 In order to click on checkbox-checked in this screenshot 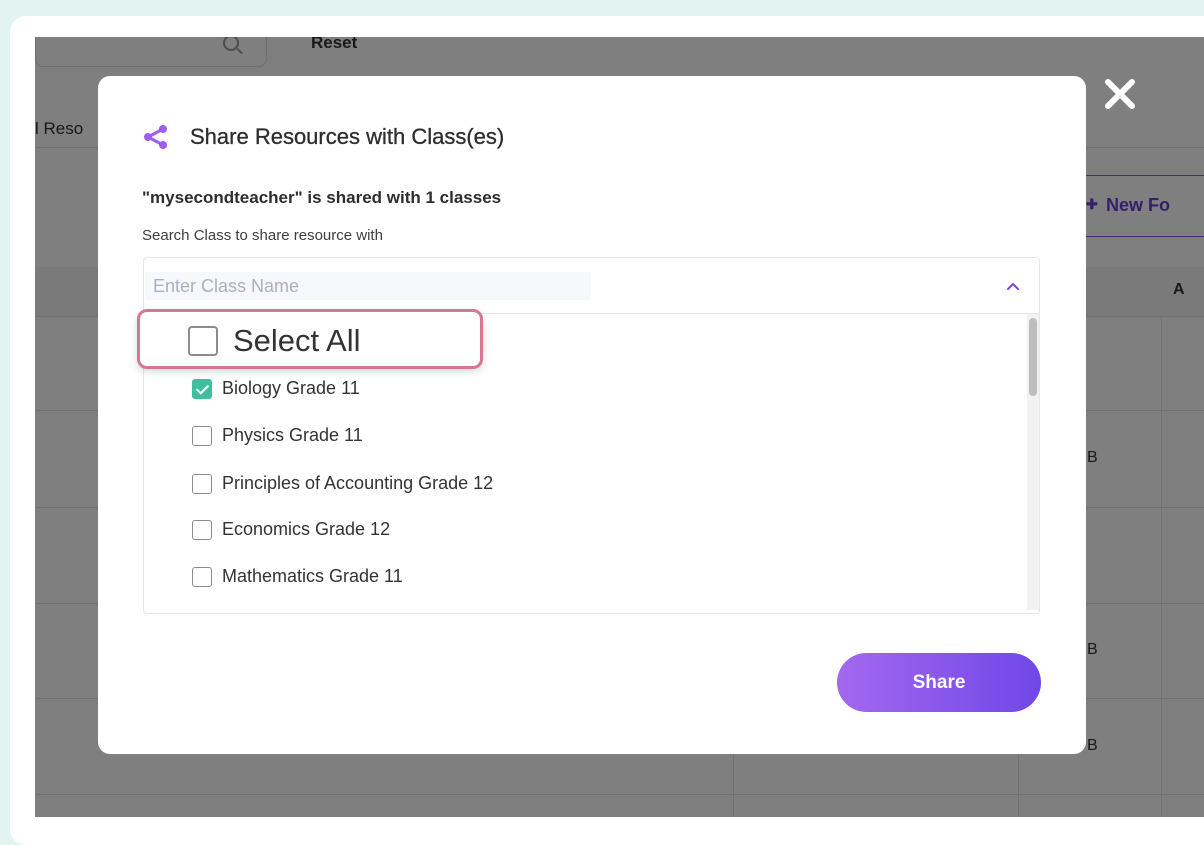, I will do `click(202, 388)`.